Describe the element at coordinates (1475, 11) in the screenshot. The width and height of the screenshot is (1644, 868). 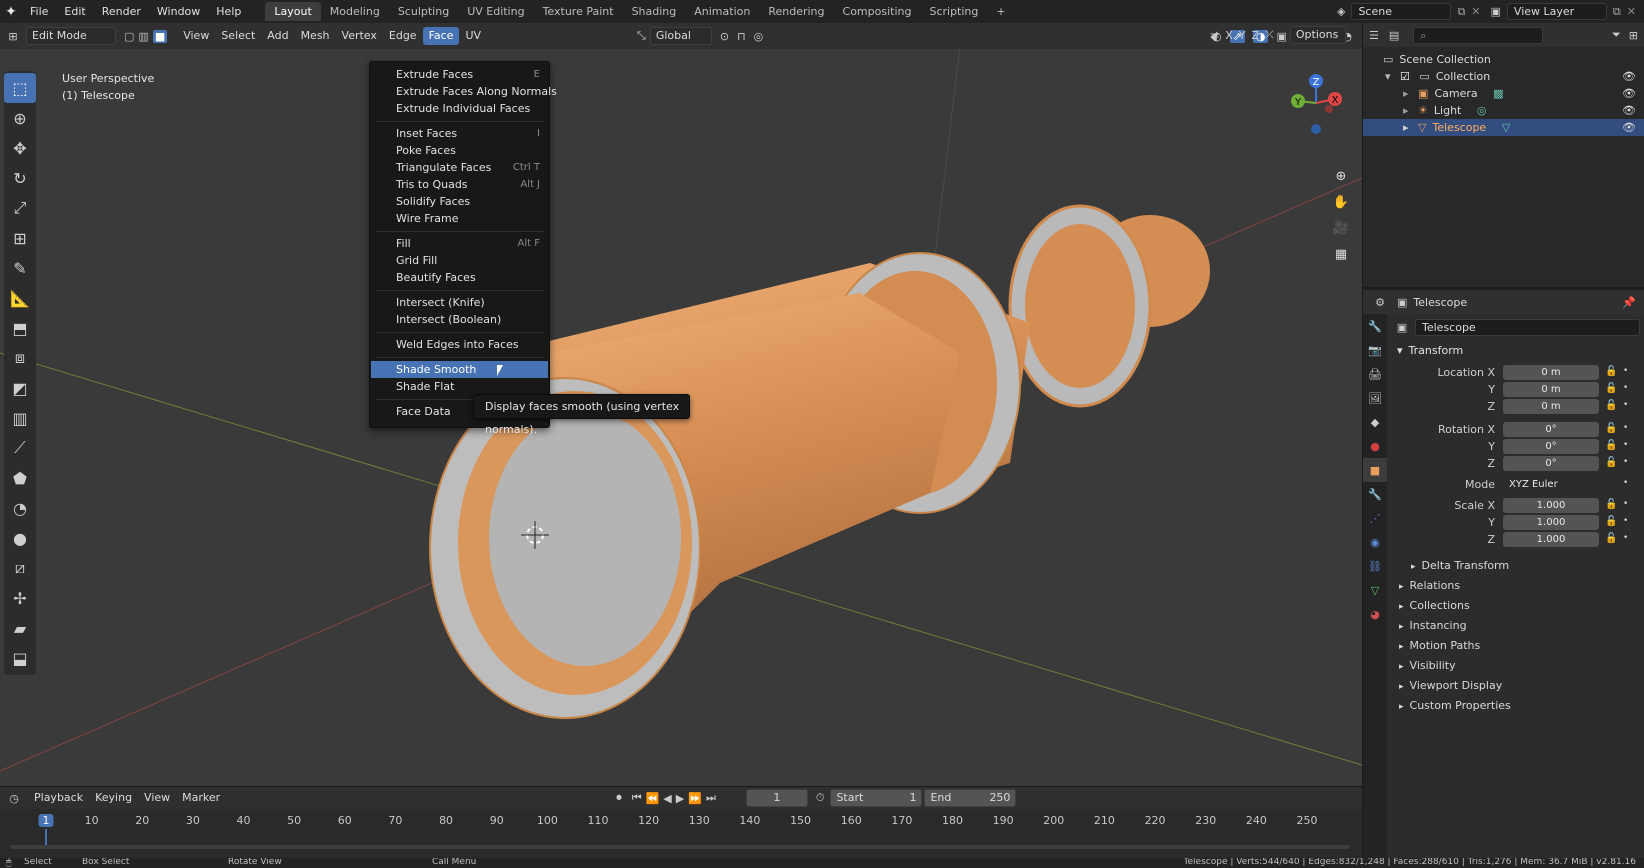
I see `close-scene-icon: ✕` at that location.